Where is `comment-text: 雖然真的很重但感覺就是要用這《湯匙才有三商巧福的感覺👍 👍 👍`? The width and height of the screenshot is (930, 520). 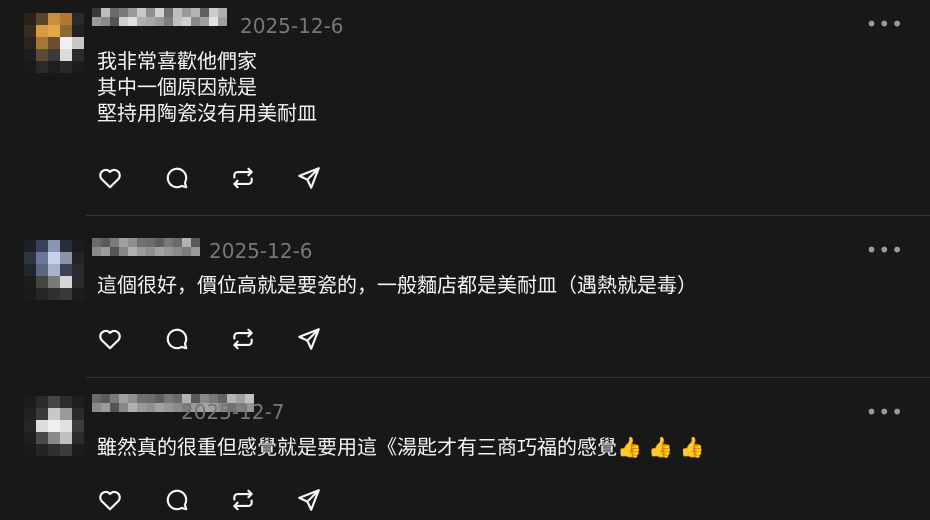
comment-text: 雖然真的很重但感覺就是要用這《湯匙才有三商巧福的感覺👍 👍 👍 is located at coordinates (401, 447).